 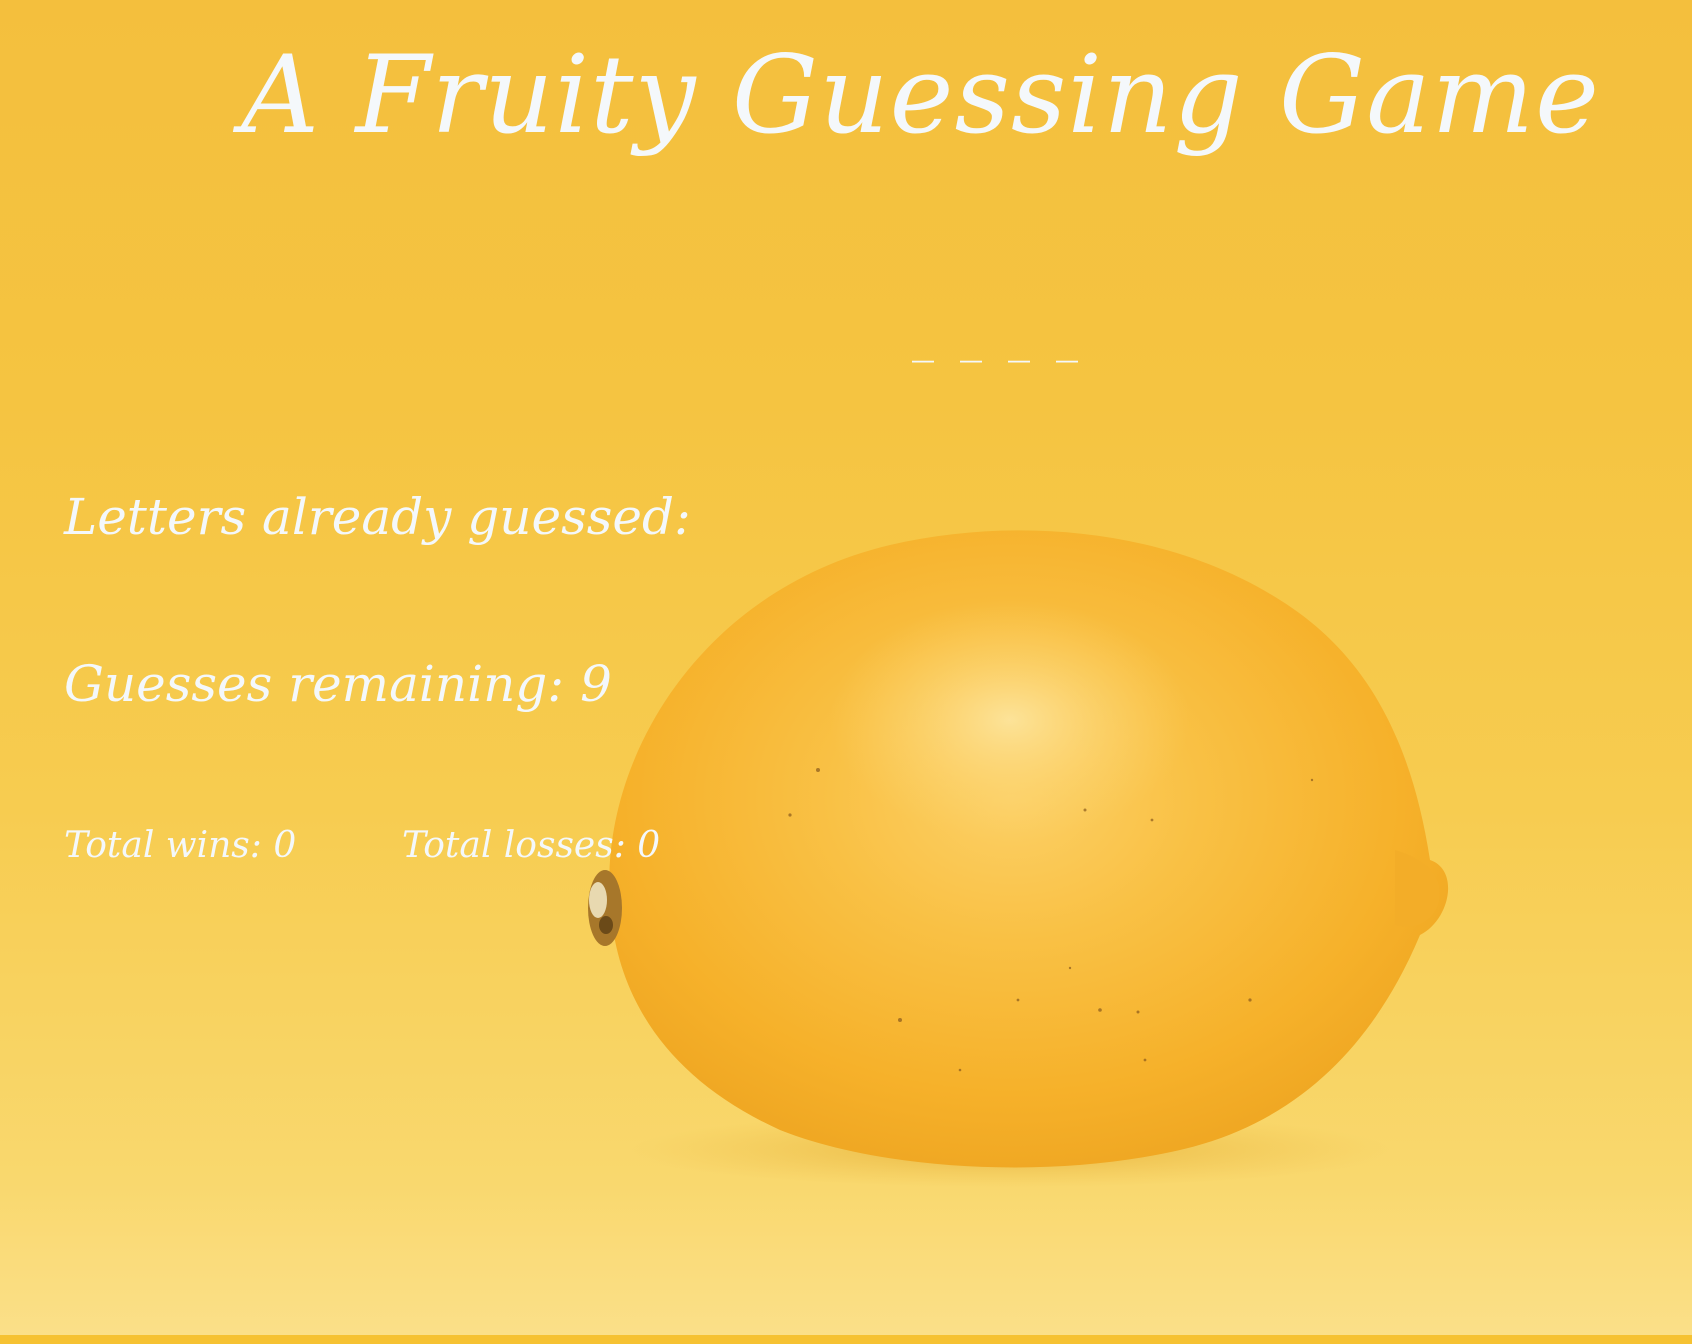 What do you see at coordinates (596, 684) in the screenshot?
I see `guesses-remaining-value: 9` at bounding box center [596, 684].